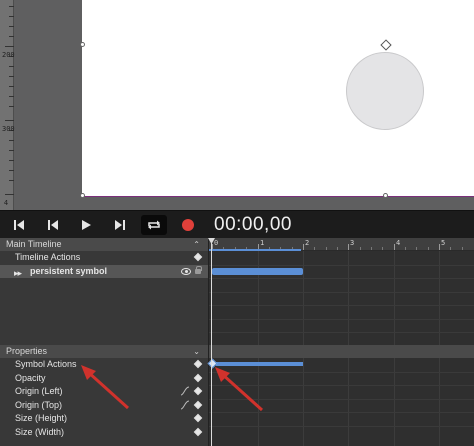 This screenshot has height=446, width=474. What do you see at coordinates (69, 271) in the screenshot?
I see `symbol-layer-label: persistent symbol` at bounding box center [69, 271].